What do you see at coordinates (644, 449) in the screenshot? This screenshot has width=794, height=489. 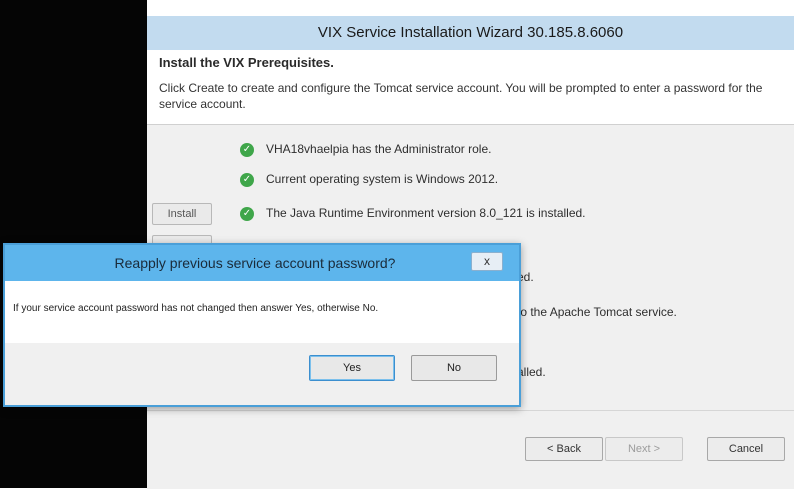 I see `next-button: Next >` at bounding box center [644, 449].